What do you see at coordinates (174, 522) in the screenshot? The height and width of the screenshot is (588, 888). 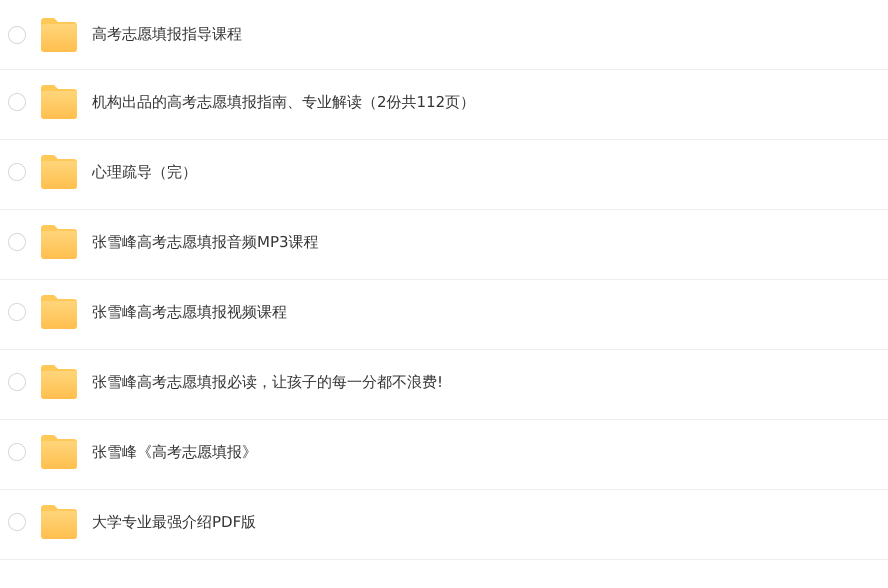 I see `folder-name: 大学专业最强介绍PDF版` at bounding box center [174, 522].